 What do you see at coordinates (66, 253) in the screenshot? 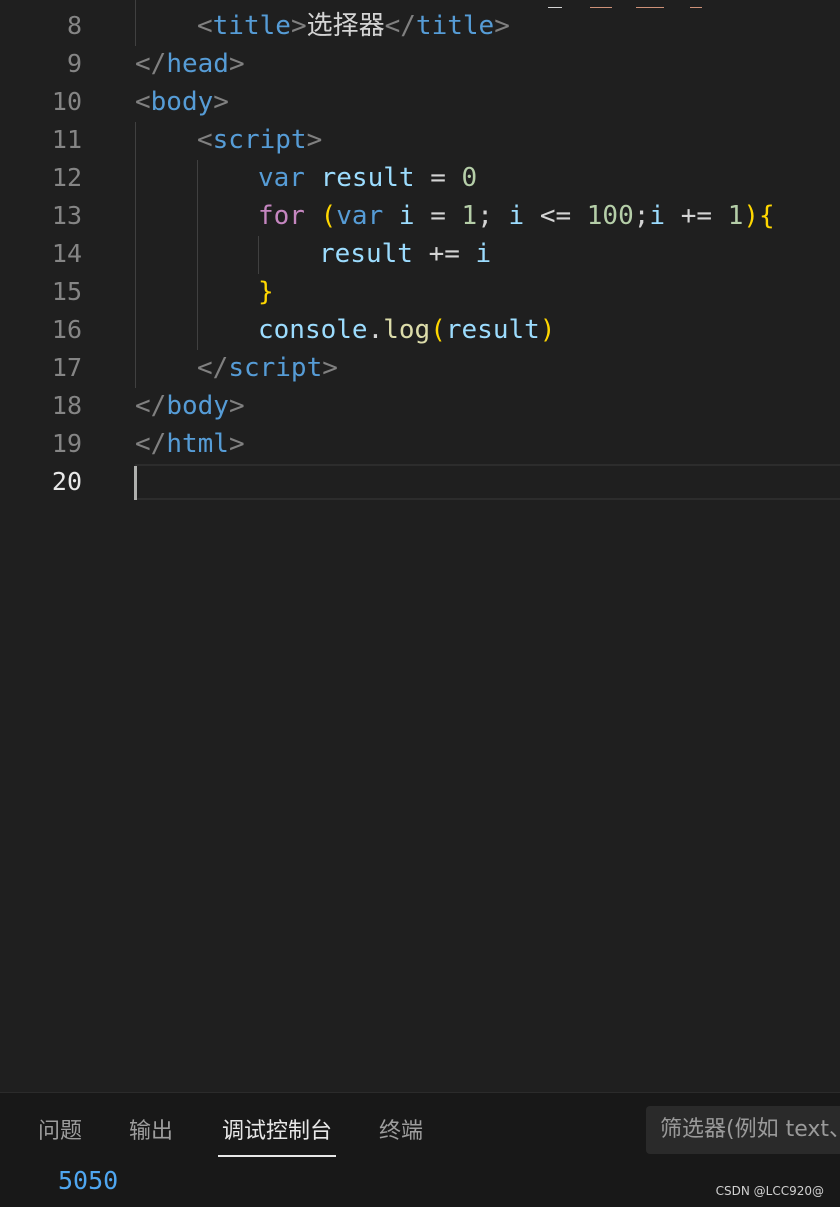
I see `line-number: 14` at bounding box center [66, 253].